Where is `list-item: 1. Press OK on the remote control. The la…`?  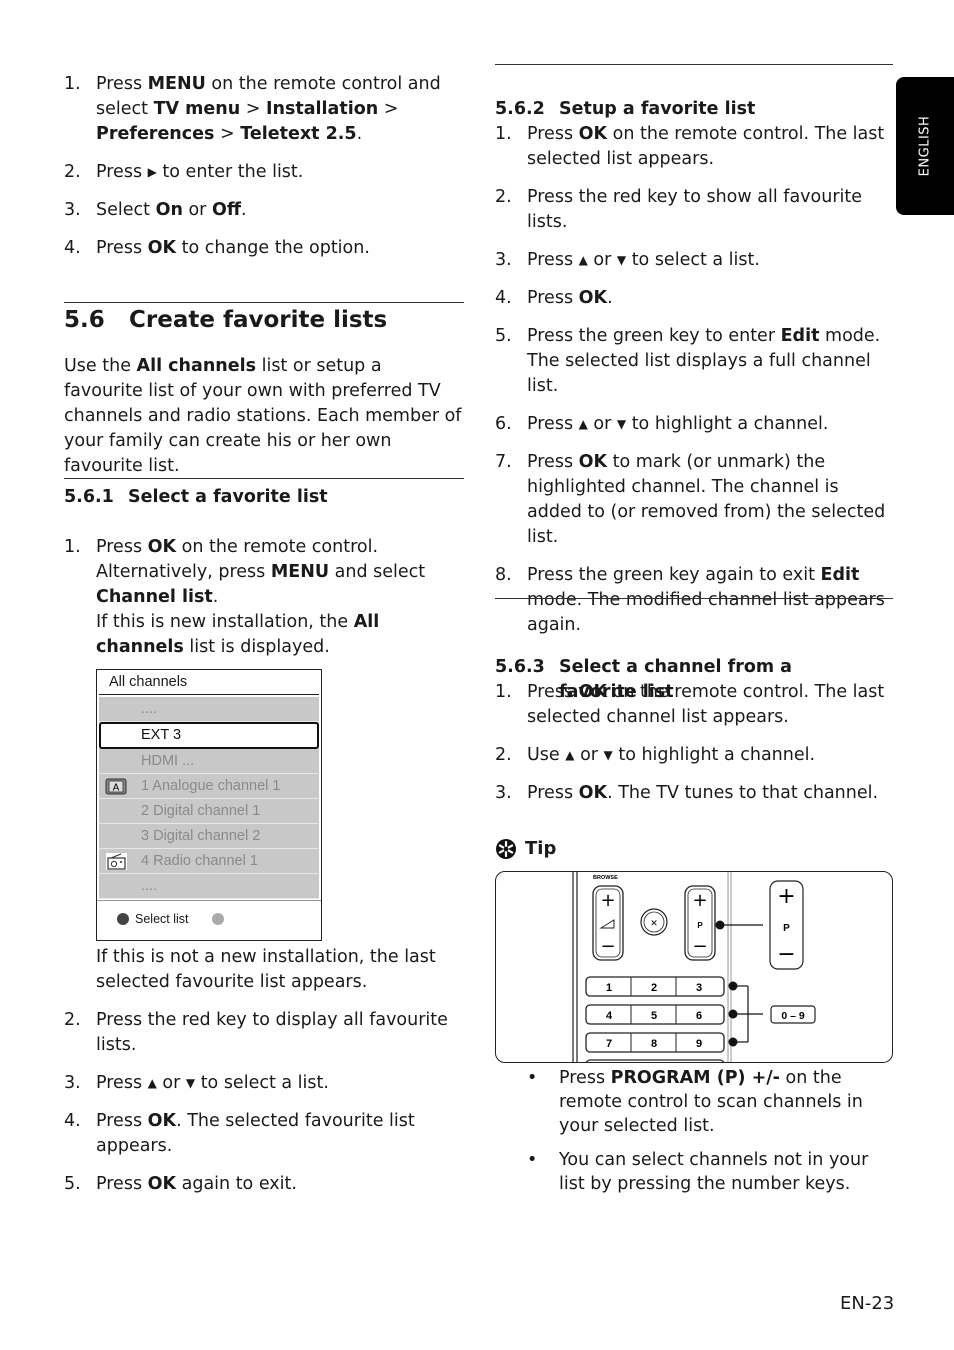 list-item: 1. Press OK on the remote control. The la… is located at coordinates (694, 705).